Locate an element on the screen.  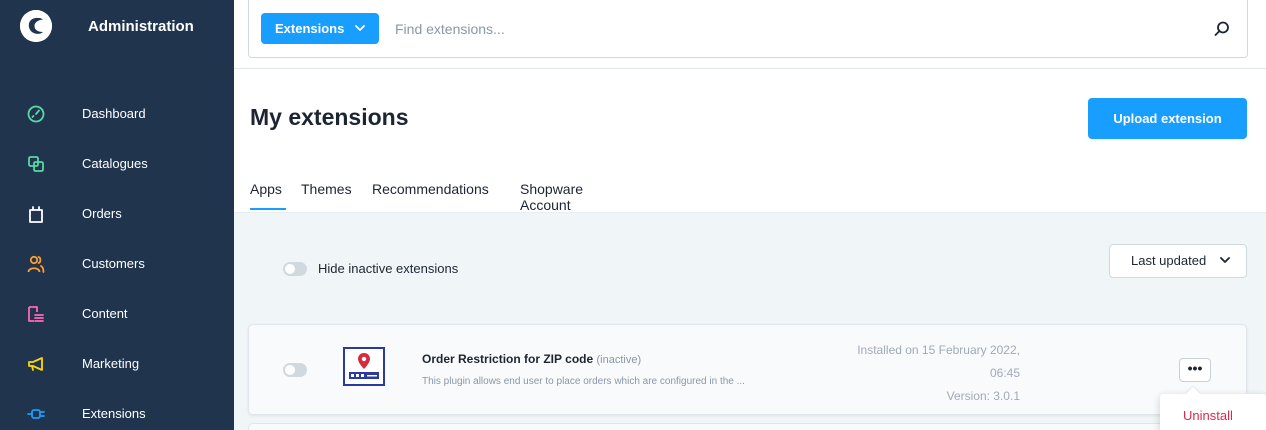
extension-card is located at coordinates (747, 426).